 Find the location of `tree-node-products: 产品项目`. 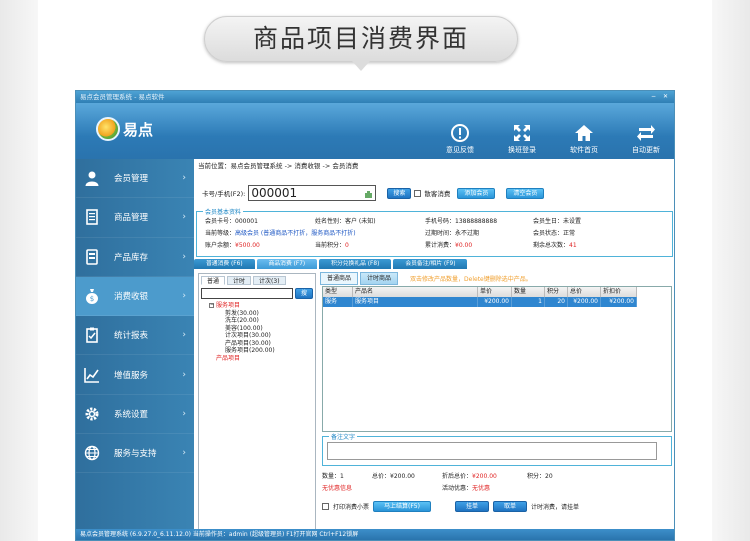

tree-node-products: 产品项目 is located at coordinates (262, 359).